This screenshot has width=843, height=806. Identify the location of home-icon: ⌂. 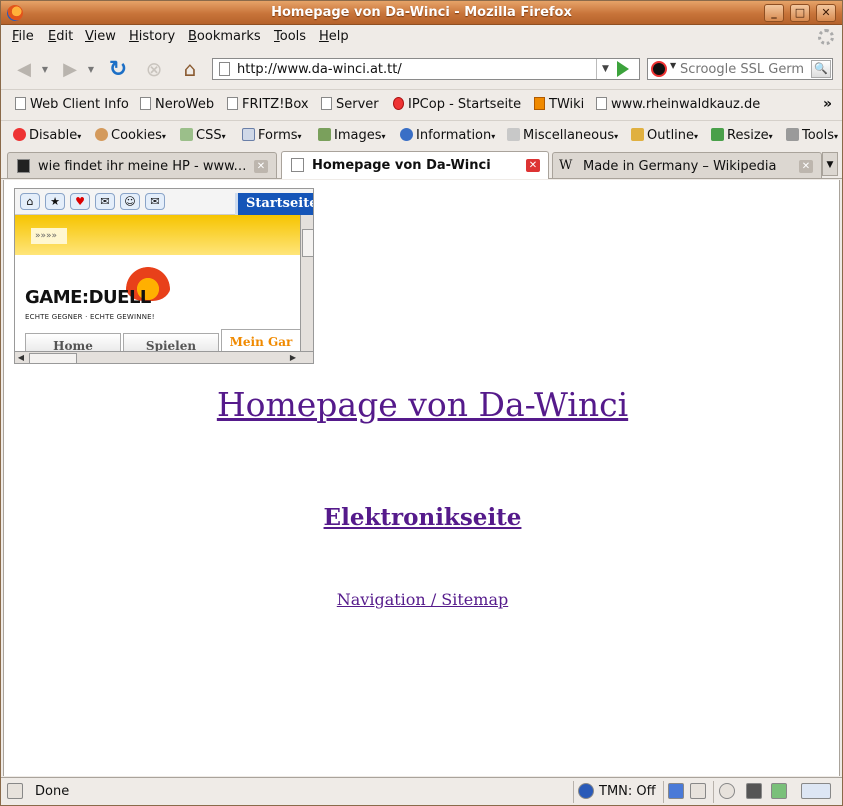
(190, 69).